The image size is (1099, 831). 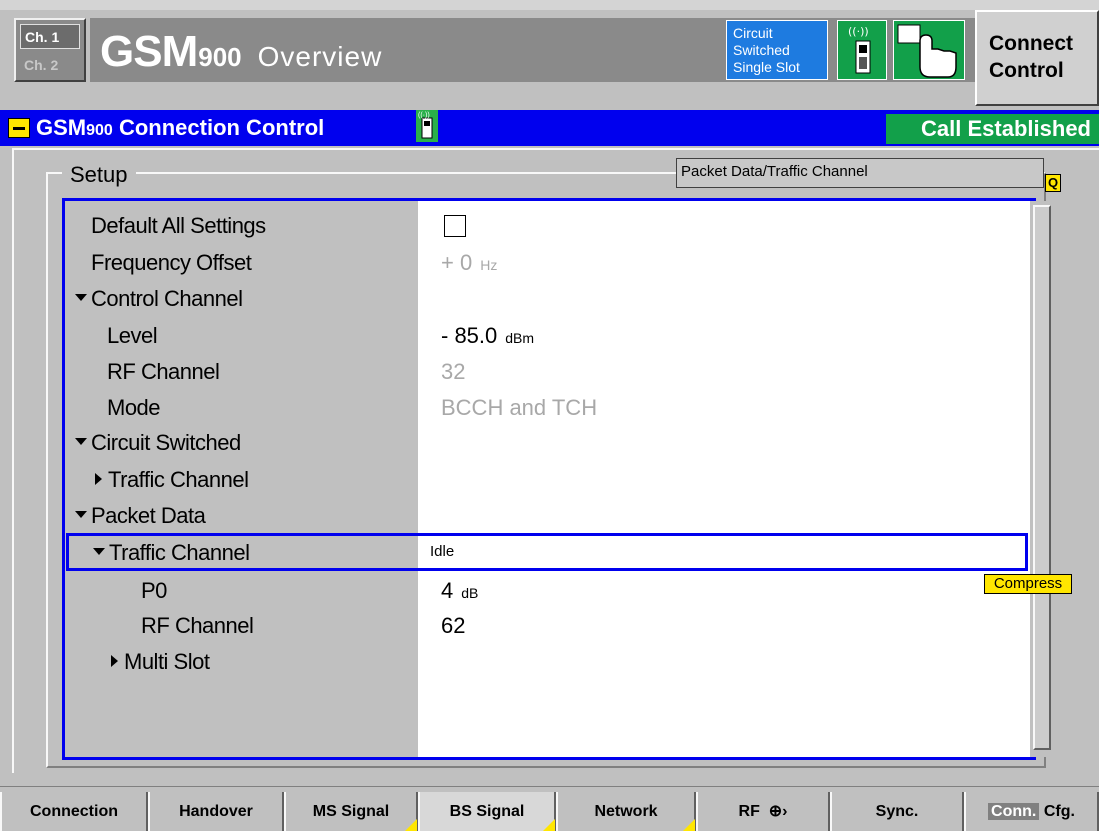 I want to click on channel-2-button: Ch. 2, so click(x=50, y=65).